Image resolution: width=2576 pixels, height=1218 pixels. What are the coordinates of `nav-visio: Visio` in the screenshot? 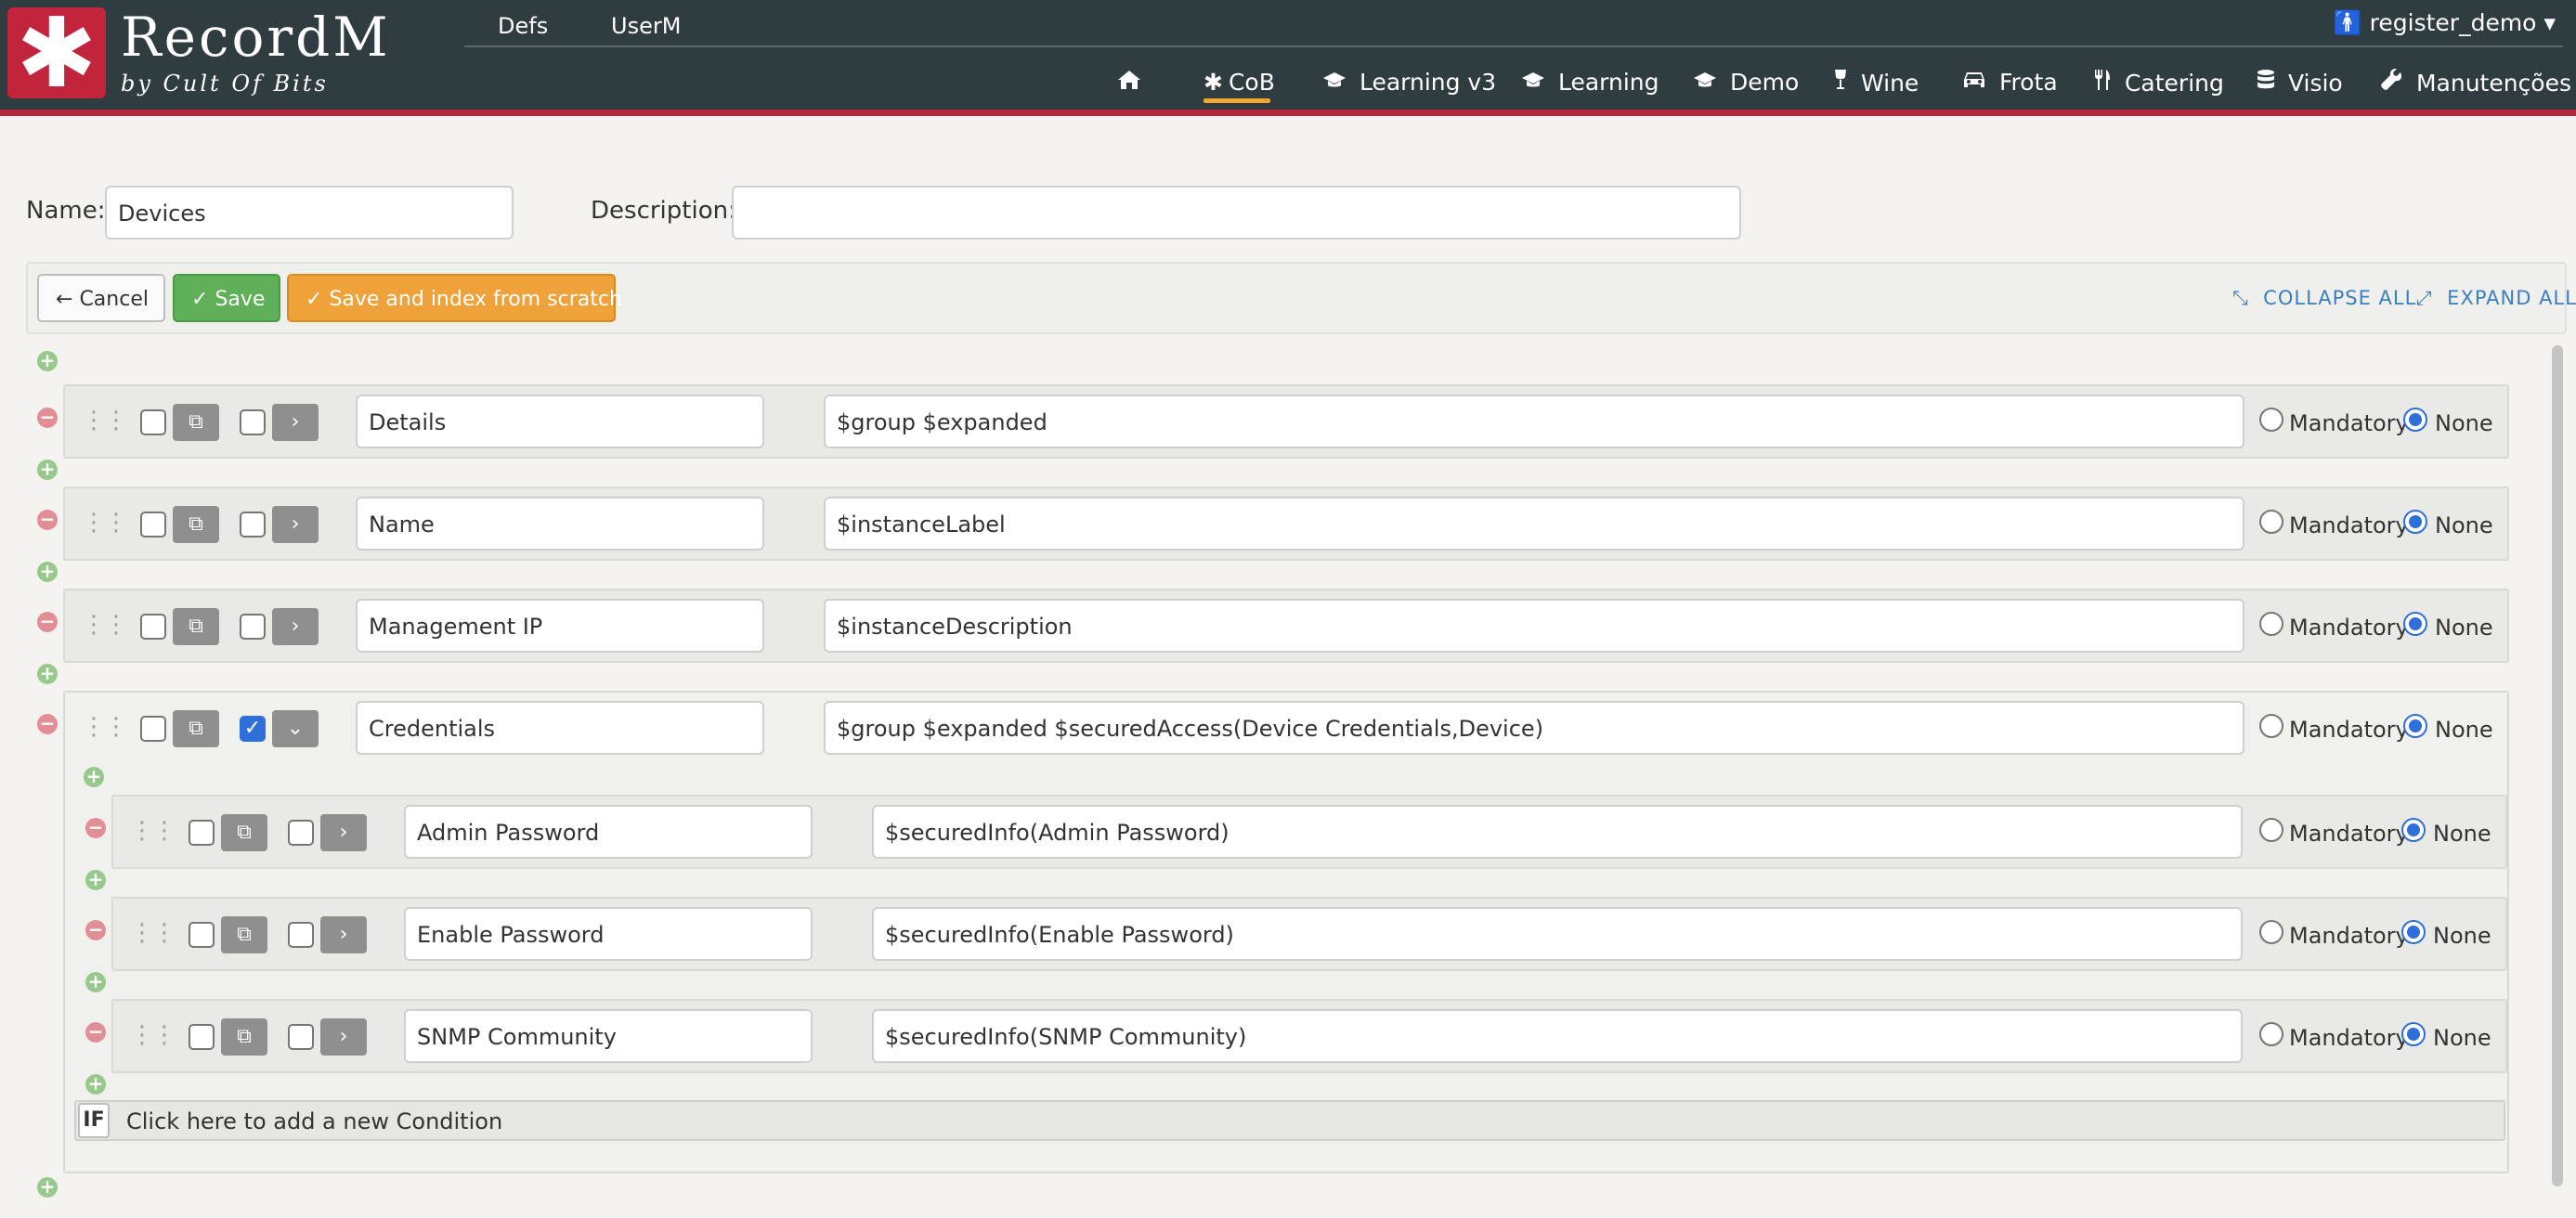 It's located at (2300, 83).